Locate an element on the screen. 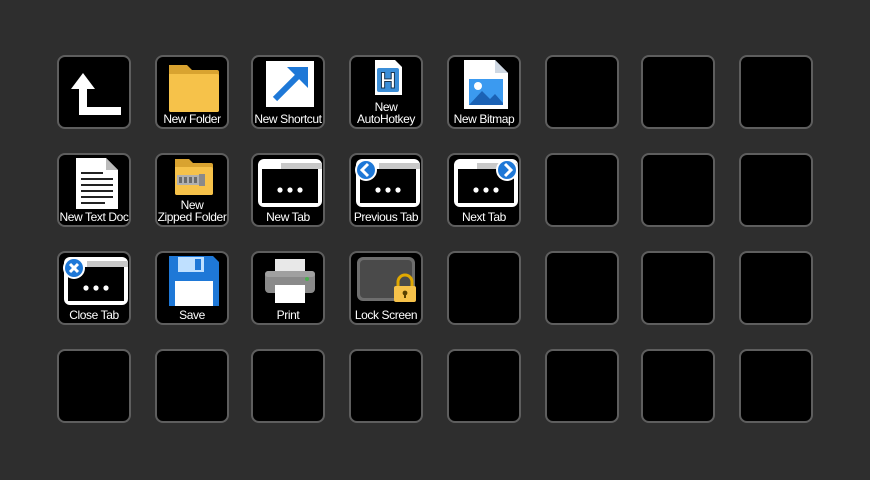 The width and height of the screenshot is (870, 480). new-text-doc-label: New Text Doc is located at coordinates (94, 217).